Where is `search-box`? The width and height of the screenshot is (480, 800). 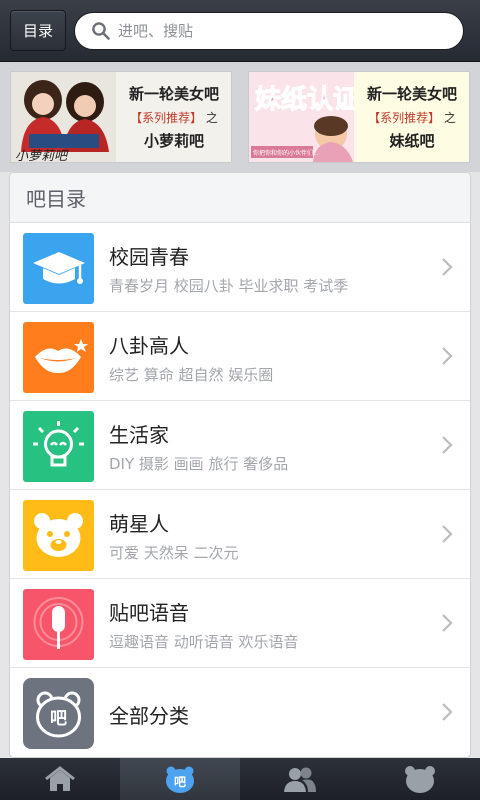 search-box is located at coordinates (269, 31).